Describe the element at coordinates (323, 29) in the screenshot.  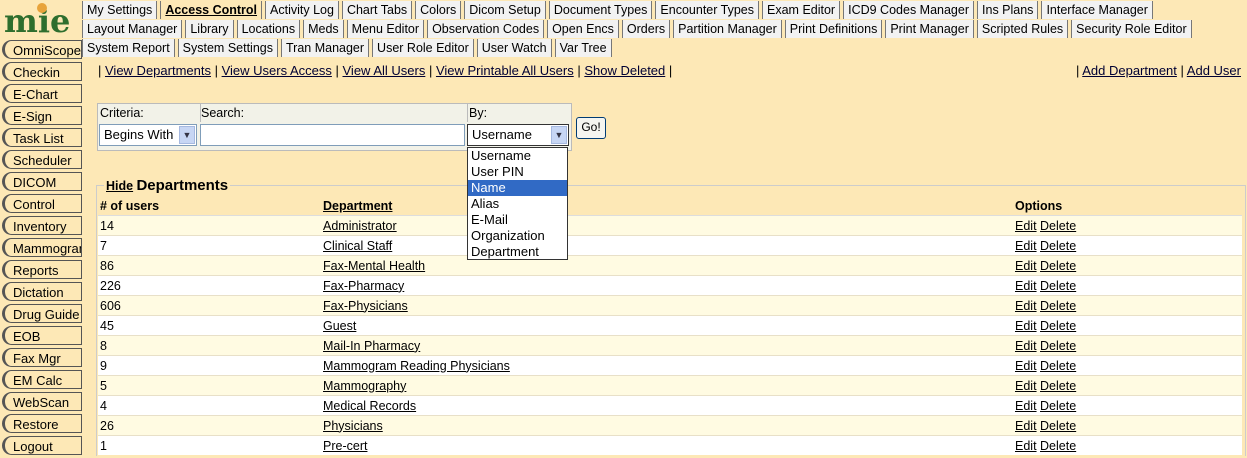
I see `tab-meds: Meds` at that location.